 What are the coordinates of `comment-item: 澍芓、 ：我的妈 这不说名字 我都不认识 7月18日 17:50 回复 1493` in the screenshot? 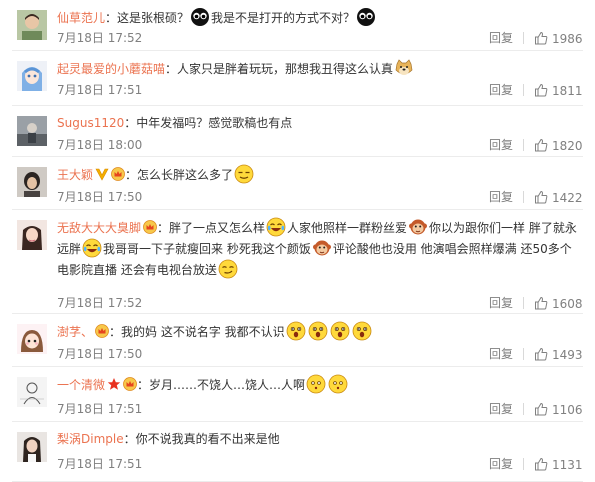 It's located at (297, 340).